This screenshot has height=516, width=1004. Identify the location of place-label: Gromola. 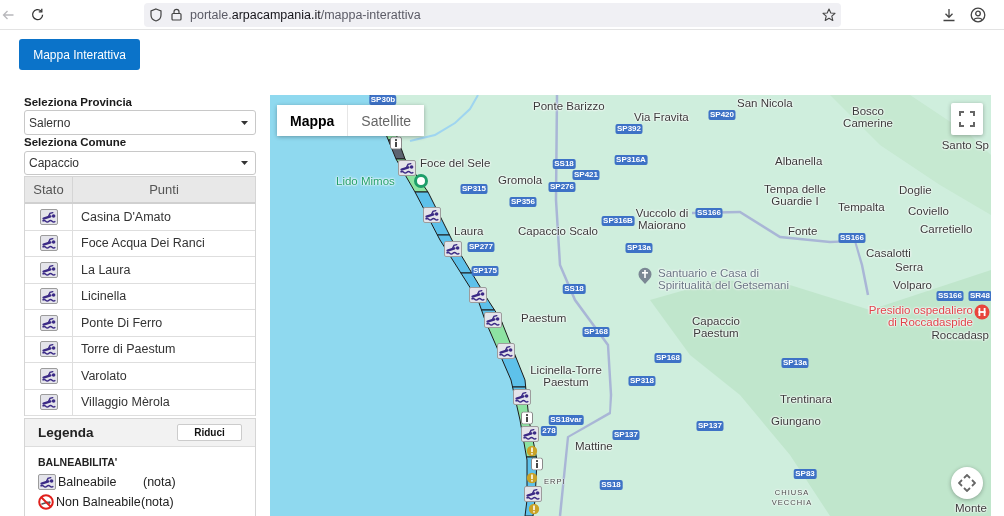
(520, 180).